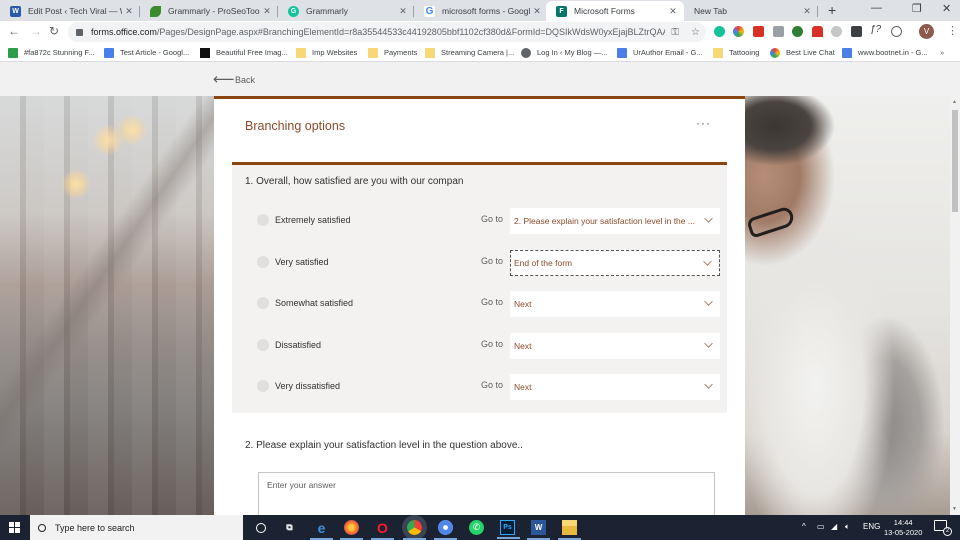 This screenshot has width=960, height=540. Describe the element at coordinates (876, 8) in the screenshot. I see `minimize-button: —` at that location.